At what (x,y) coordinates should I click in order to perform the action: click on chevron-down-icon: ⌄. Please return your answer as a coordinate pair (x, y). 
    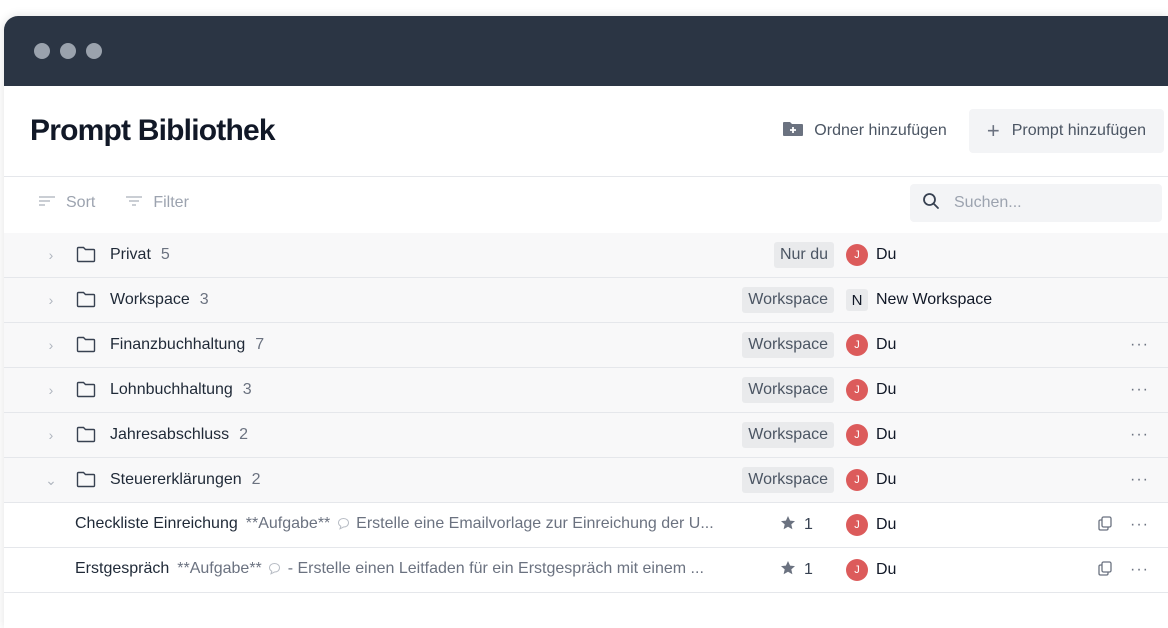
    Looking at the image, I should click on (51, 480).